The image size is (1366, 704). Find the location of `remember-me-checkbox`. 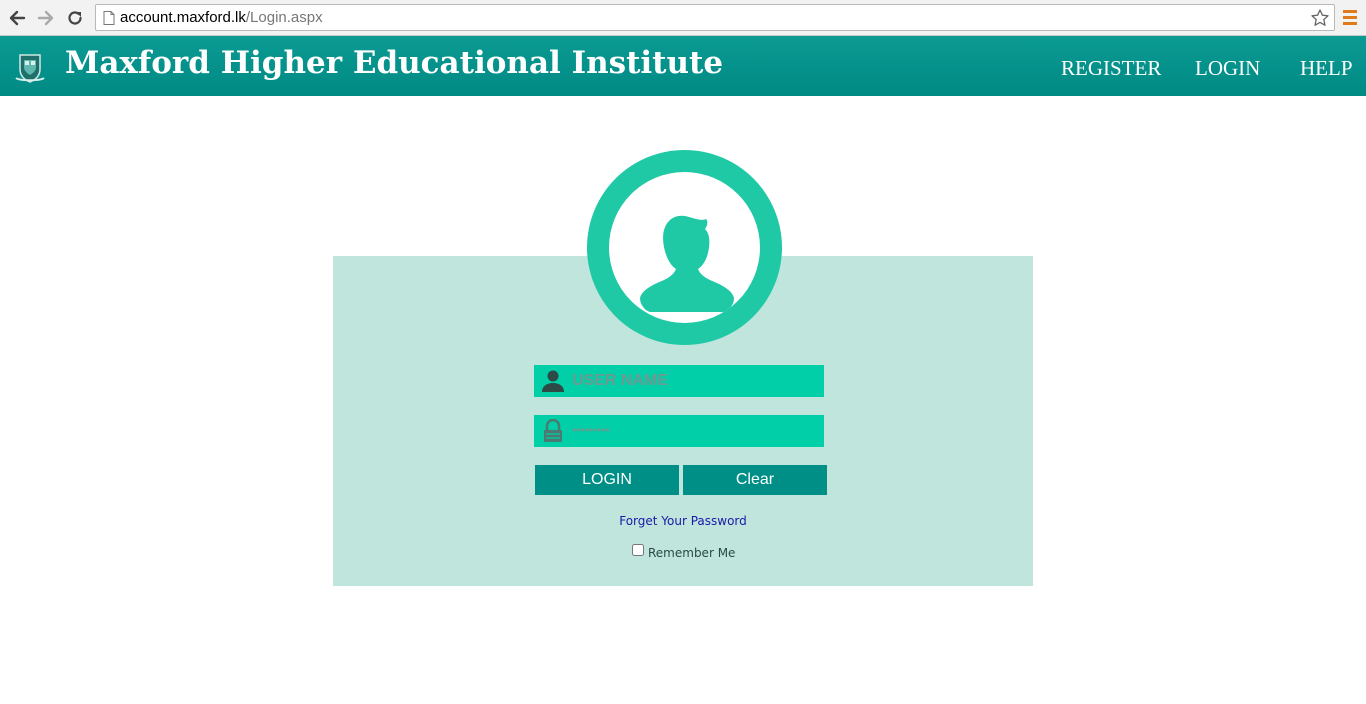

remember-me-checkbox is located at coordinates (638, 550).